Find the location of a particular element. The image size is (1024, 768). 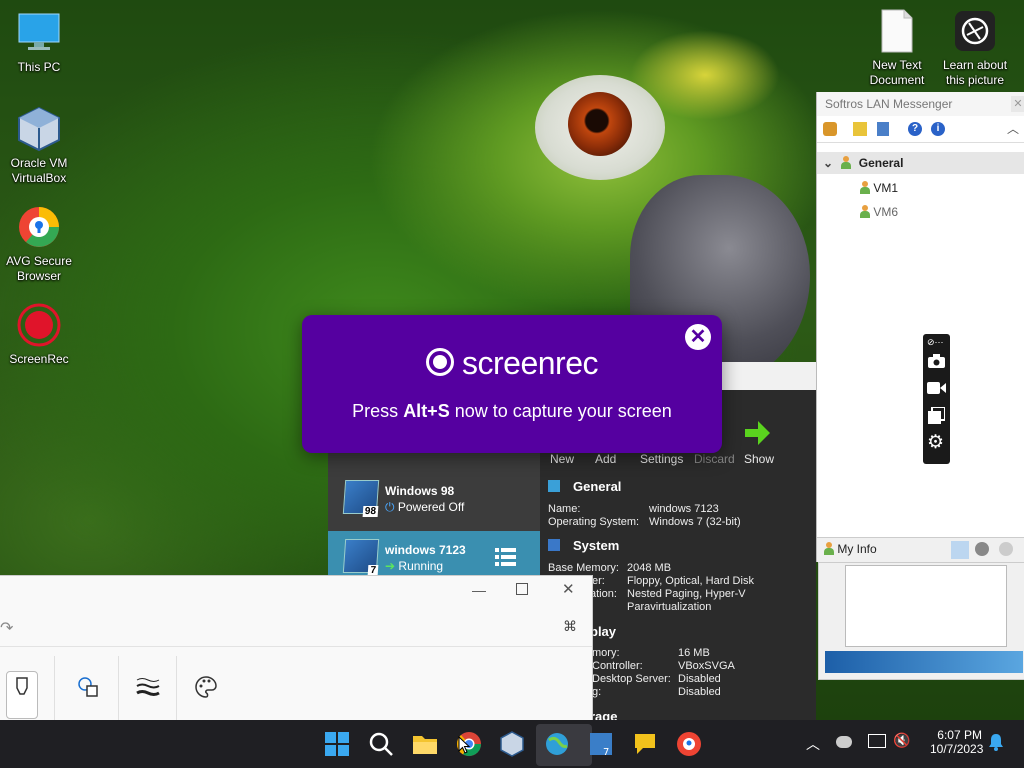

virtualbox-titlebar is located at coordinates (762, 376).